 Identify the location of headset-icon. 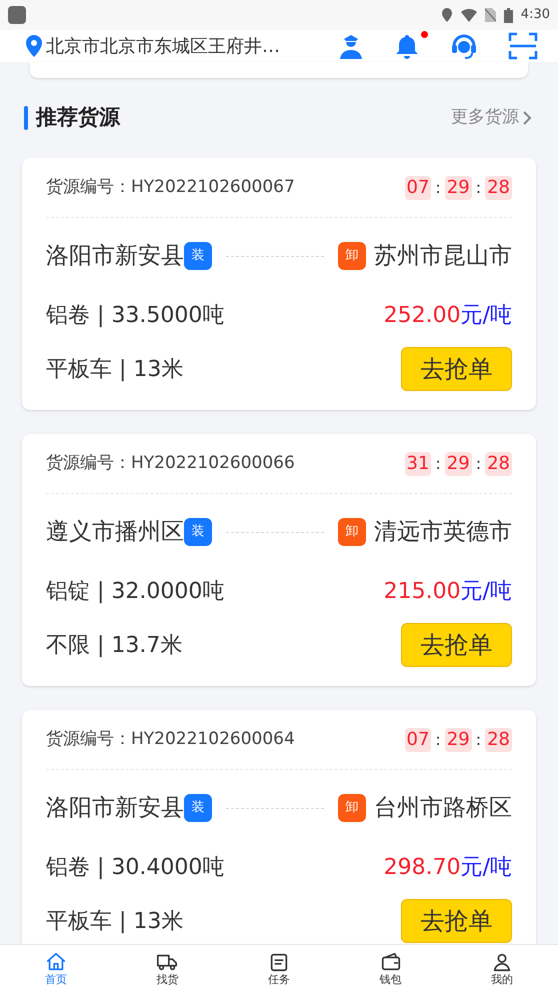
(464, 46).